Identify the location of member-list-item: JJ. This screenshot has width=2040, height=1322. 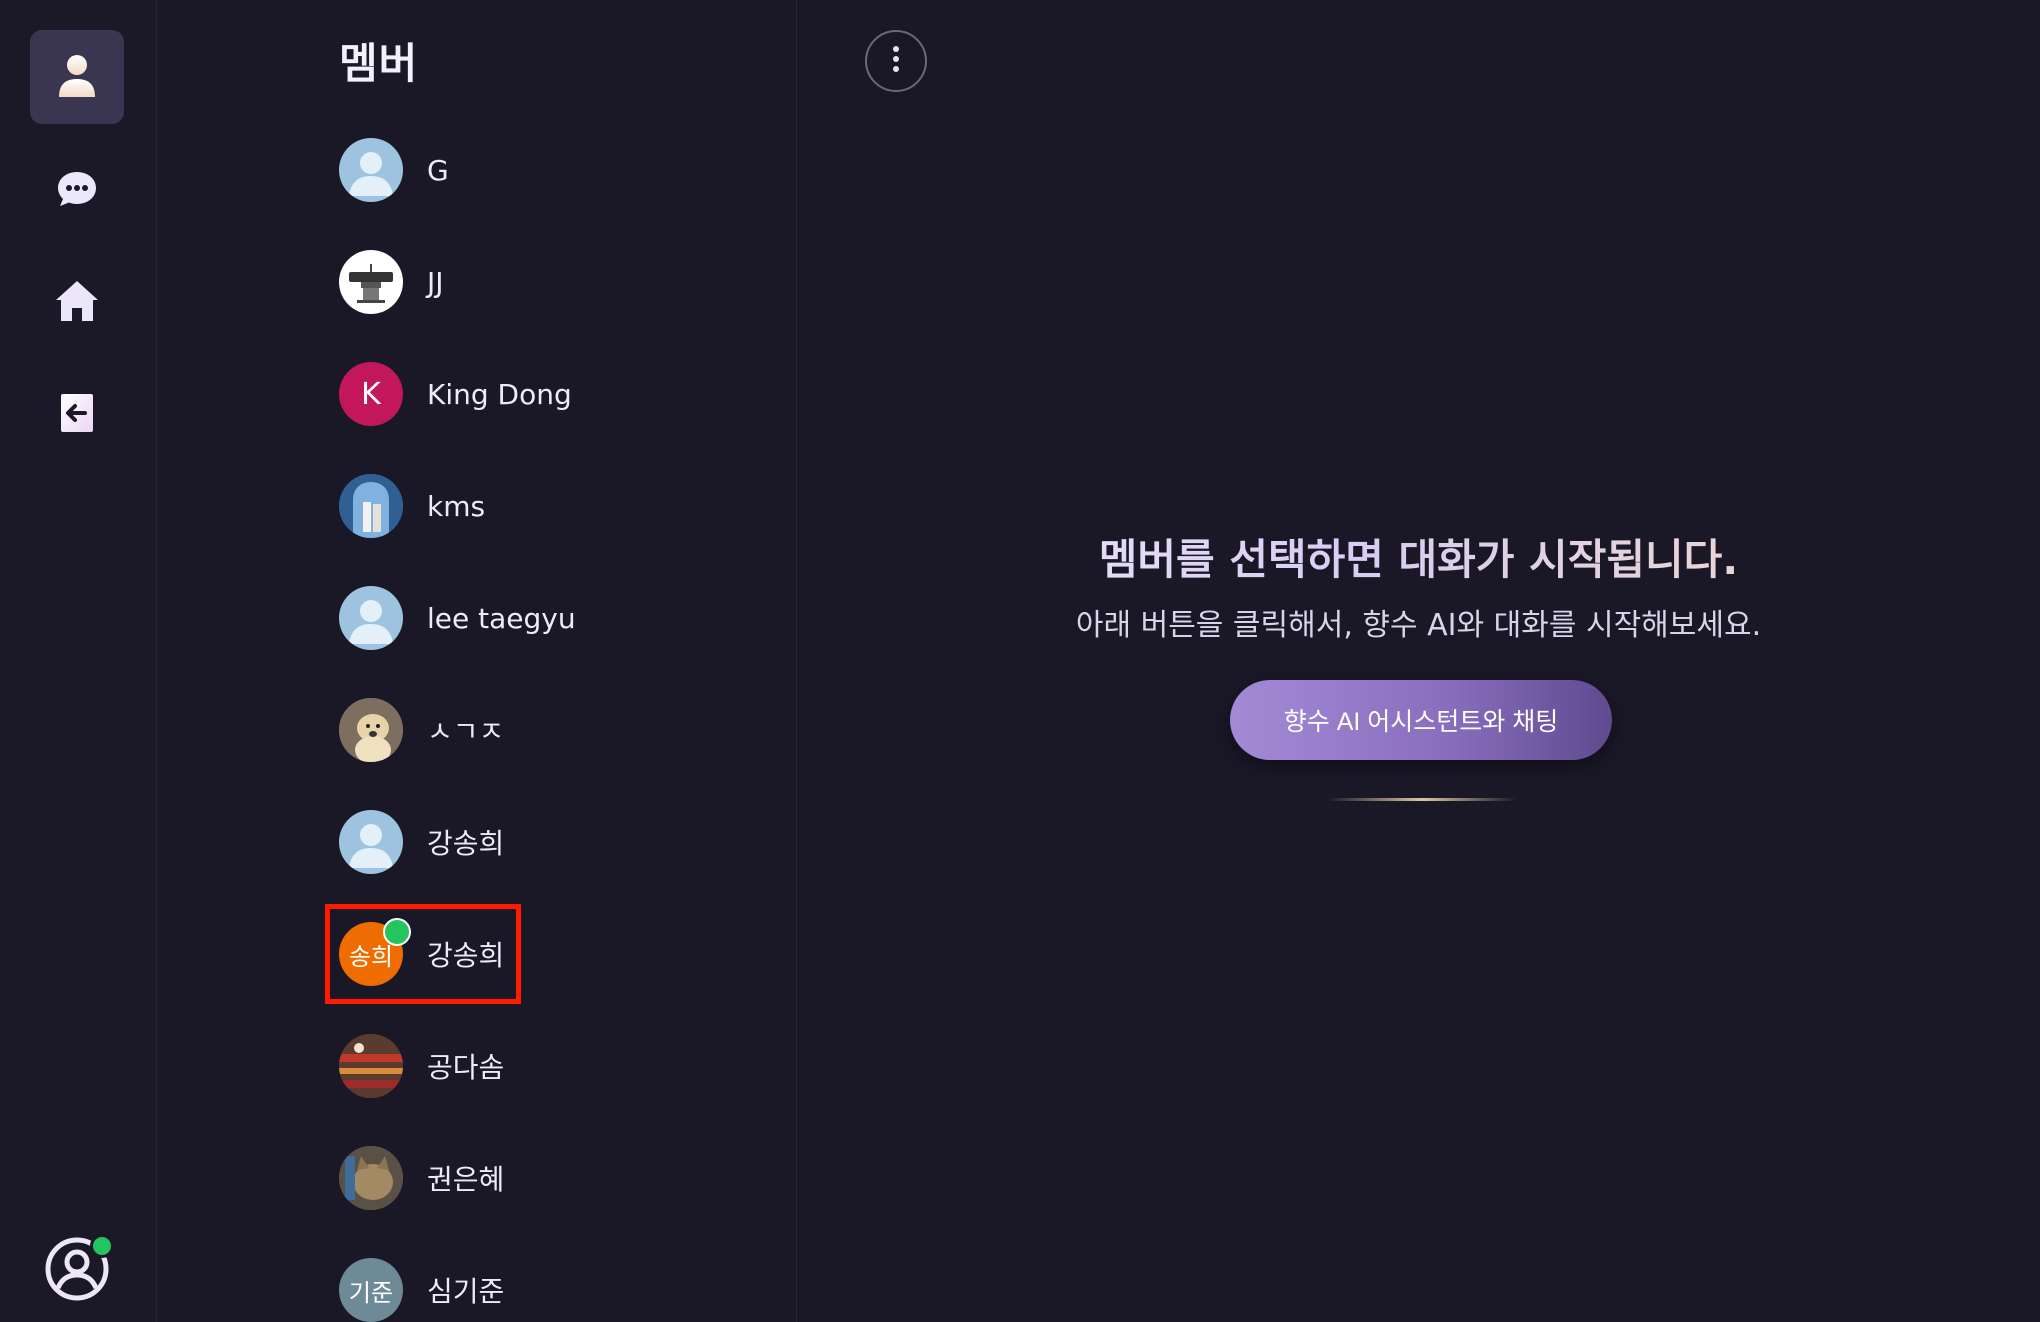
(391, 282).